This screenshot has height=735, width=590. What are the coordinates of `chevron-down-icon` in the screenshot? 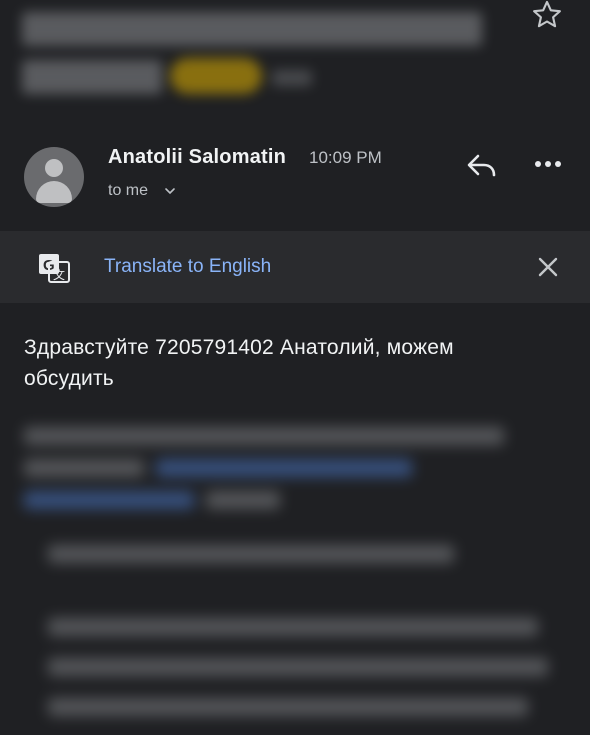 It's located at (170, 191).